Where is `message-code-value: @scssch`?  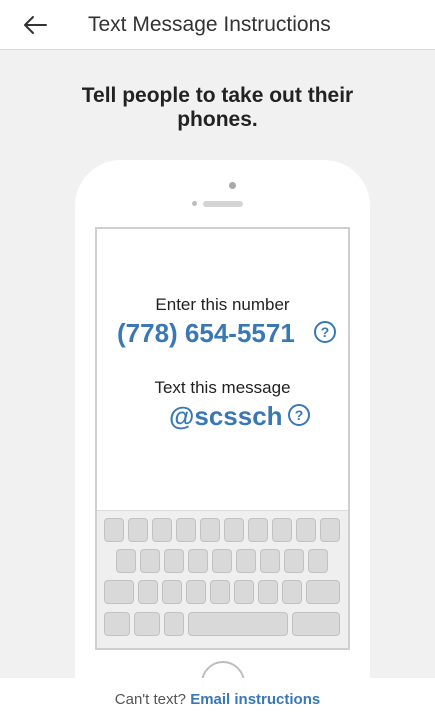
message-code-value: @scssch is located at coordinates (226, 416).